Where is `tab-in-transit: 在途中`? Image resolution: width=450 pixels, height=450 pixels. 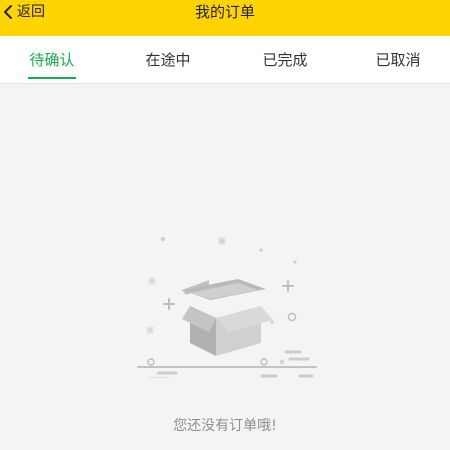 tab-in-transit: 在途中 is located at coordinates (168, 59).